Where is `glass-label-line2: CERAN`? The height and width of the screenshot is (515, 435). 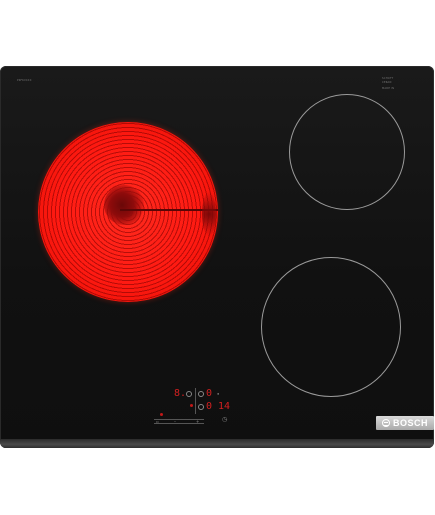
glass-label-line2: CERAN is located at coordinates (387, 82).